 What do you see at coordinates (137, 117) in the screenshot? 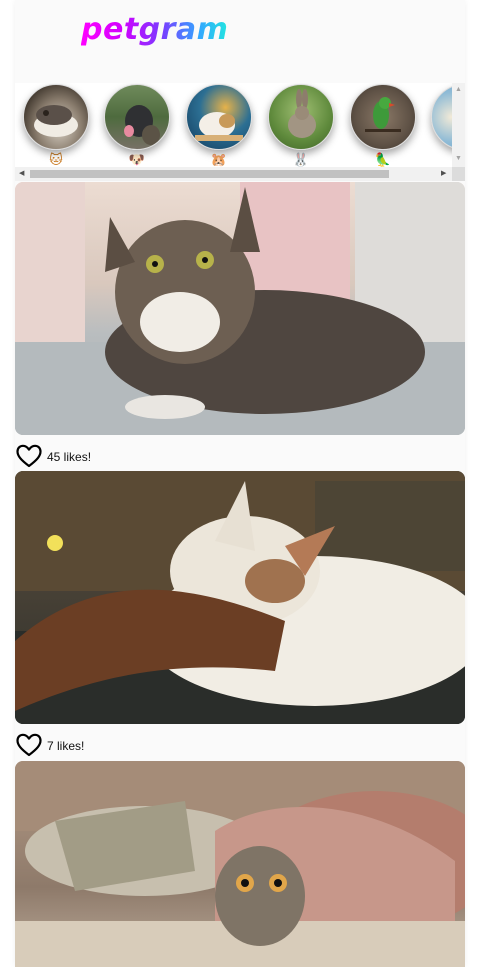
I see `category-image-dogs` at bounding box center [137, 117].